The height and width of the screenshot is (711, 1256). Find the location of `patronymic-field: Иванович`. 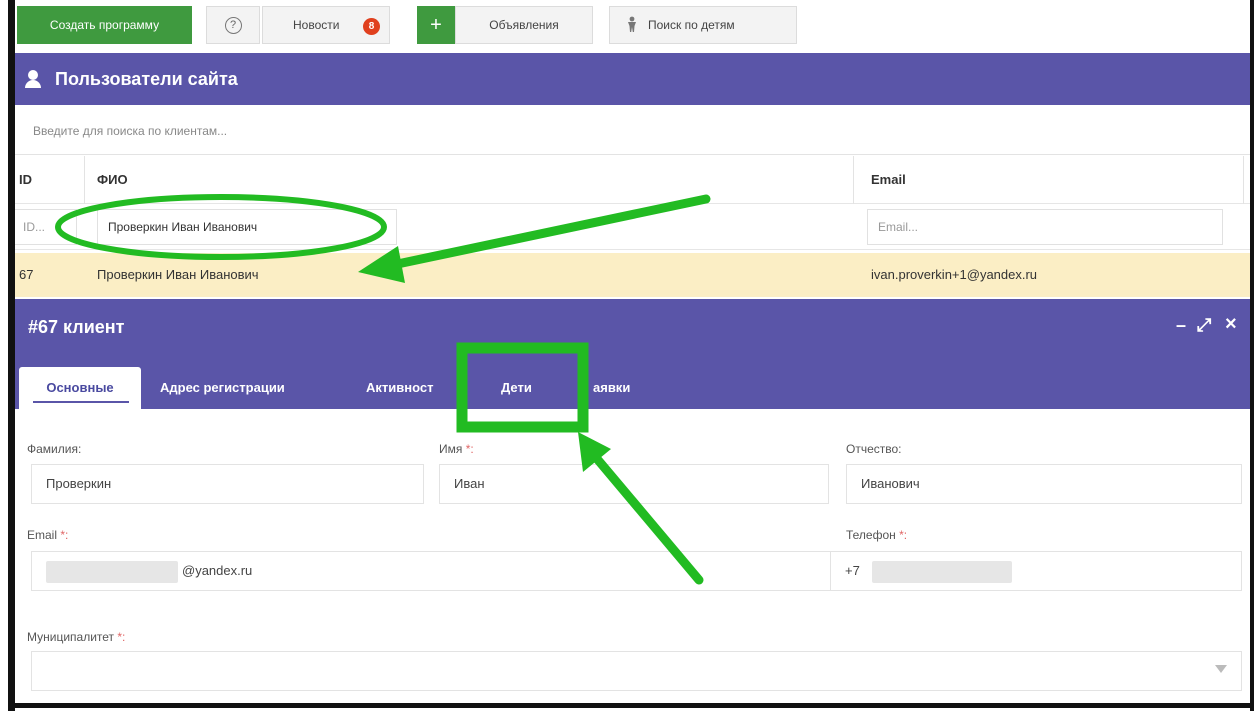

patronymic-field: Иванович is located at coordinates (1044, 484).